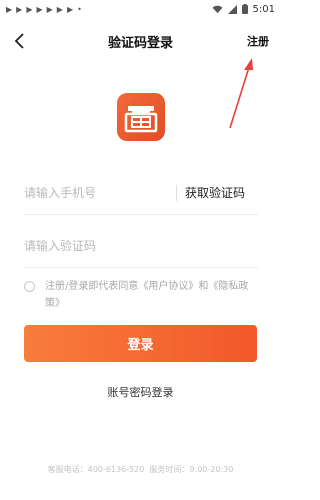 The image size is (320, 500). I want to click on code-field, so click(141, 246).